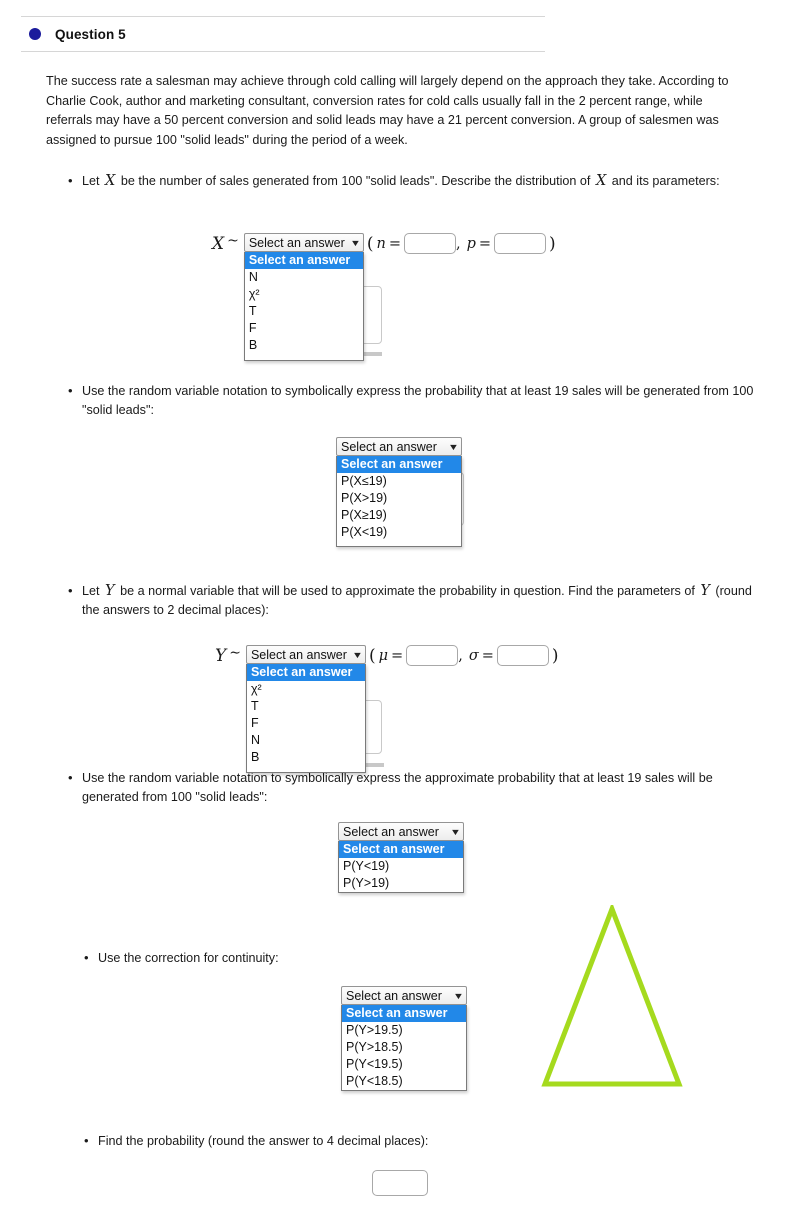 The image size is (796, 1226). I want to click on bullet-1-text-c: and its parameters:, so click(665, 181).